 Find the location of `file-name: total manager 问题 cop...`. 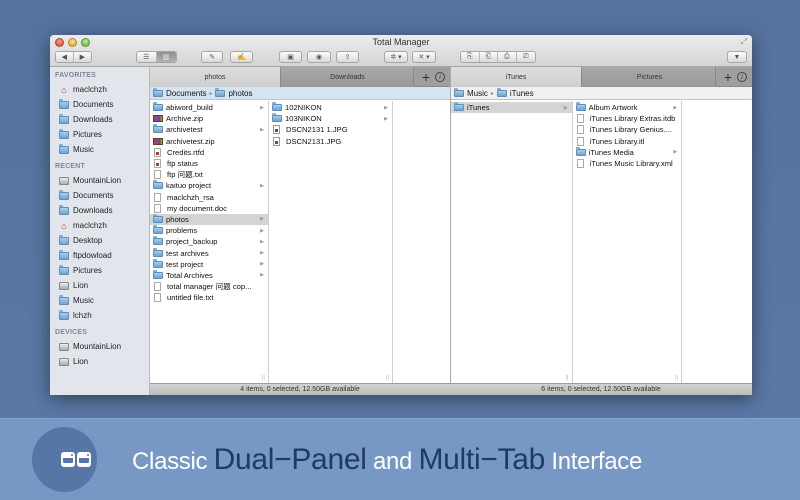

file-name: total manager 问题 cop... is located at coordinates (209, 287).